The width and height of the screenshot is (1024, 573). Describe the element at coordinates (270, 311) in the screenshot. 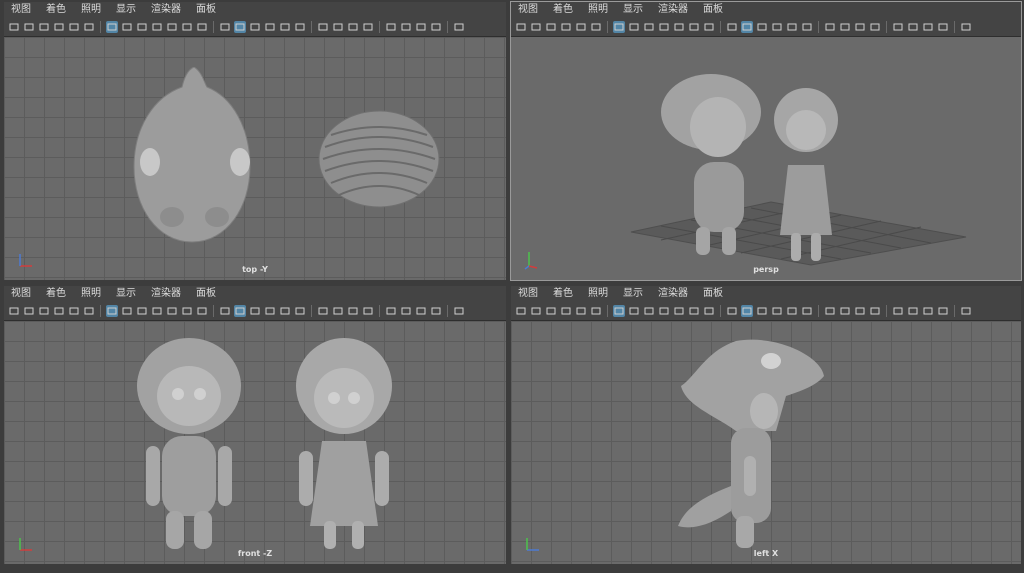

I see `textured-icon` at that location.